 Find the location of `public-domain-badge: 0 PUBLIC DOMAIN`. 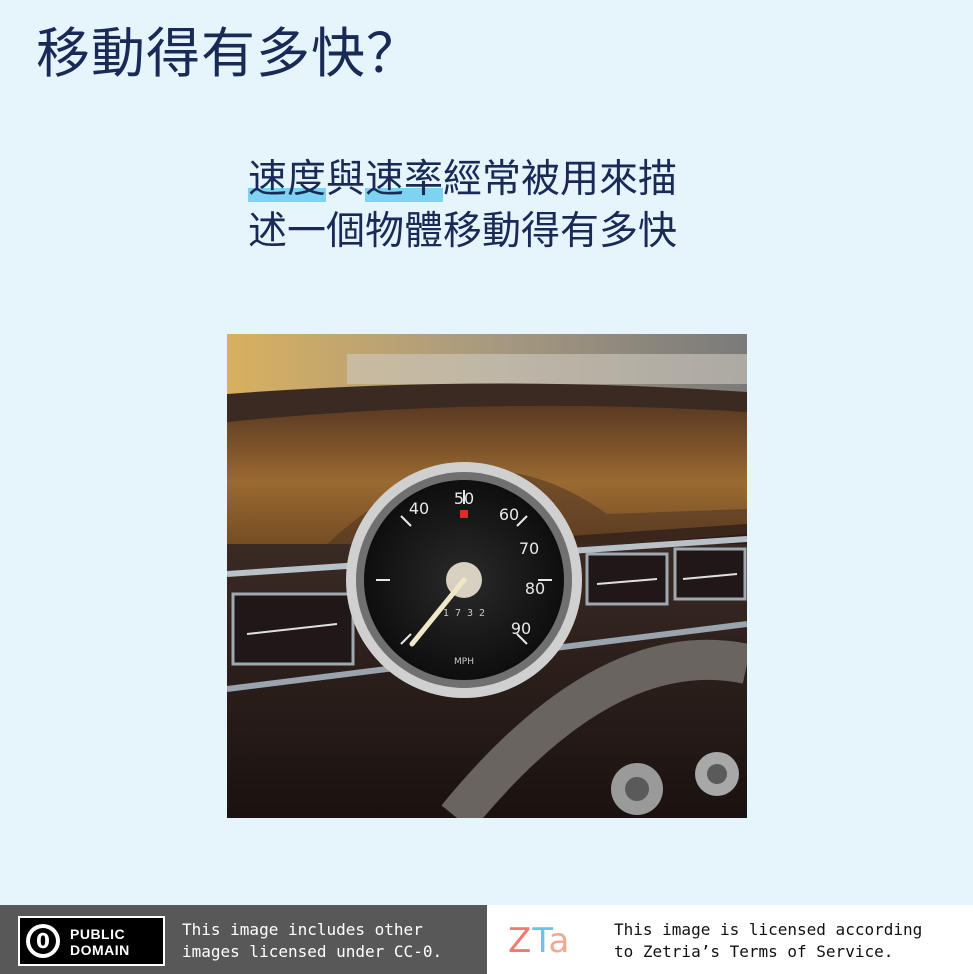

public-domain-badge: 0 PUBLIC DOMAIN is located at coordinates (91, 941).